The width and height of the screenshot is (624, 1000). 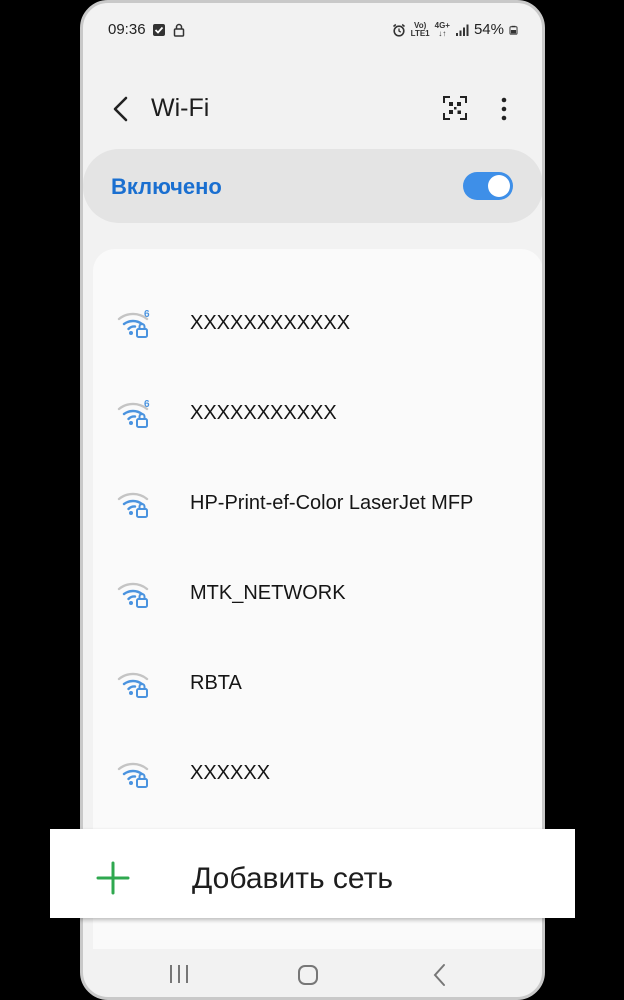 I want to click on recents-icon, so click(x=179, y=974).